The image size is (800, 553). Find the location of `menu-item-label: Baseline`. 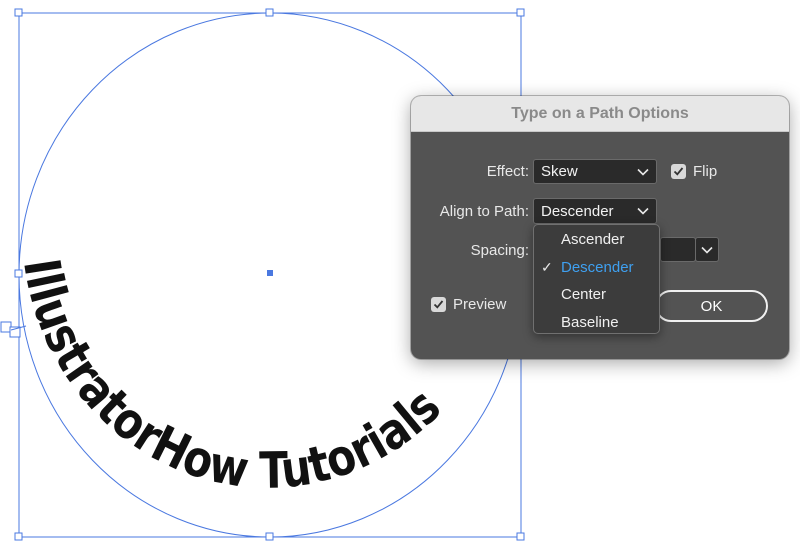

menu-item-label: Baseline is located at coordinates (590, 322).